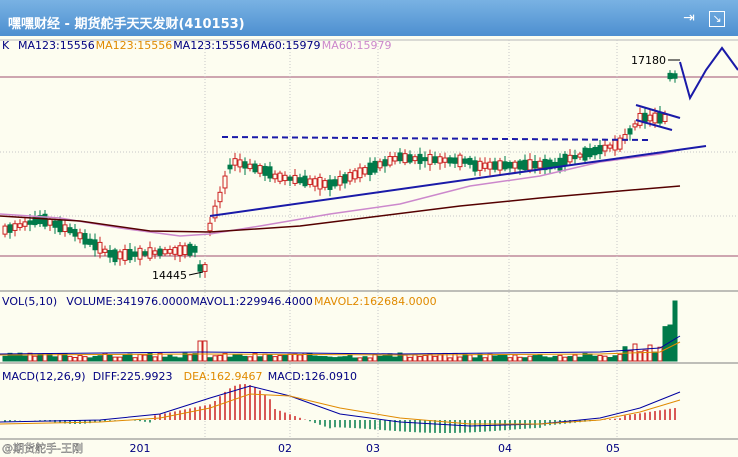  What do you see at coordinates (133, 376) in the screenshot?
I see `macd-legend-item: DIFF:225.9923` at bounding box center [133, 376].